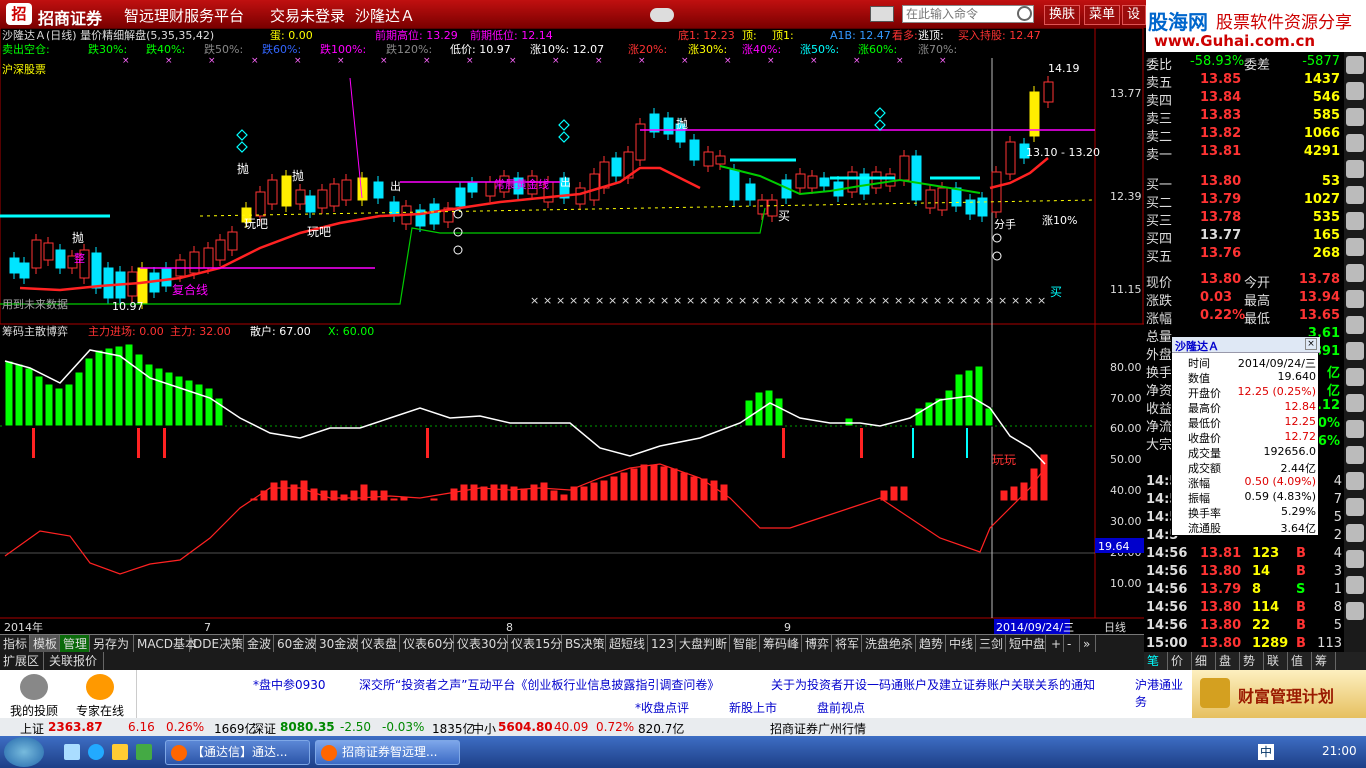 This screenshot has height=768, width=1366. I want to click on indicator-tab: 博弈, so click(817, 644).